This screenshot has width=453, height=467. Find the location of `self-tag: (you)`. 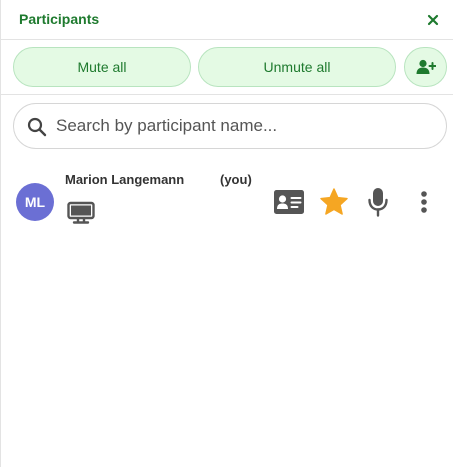

self-tag: (you) is located at coordinates (236, 179).